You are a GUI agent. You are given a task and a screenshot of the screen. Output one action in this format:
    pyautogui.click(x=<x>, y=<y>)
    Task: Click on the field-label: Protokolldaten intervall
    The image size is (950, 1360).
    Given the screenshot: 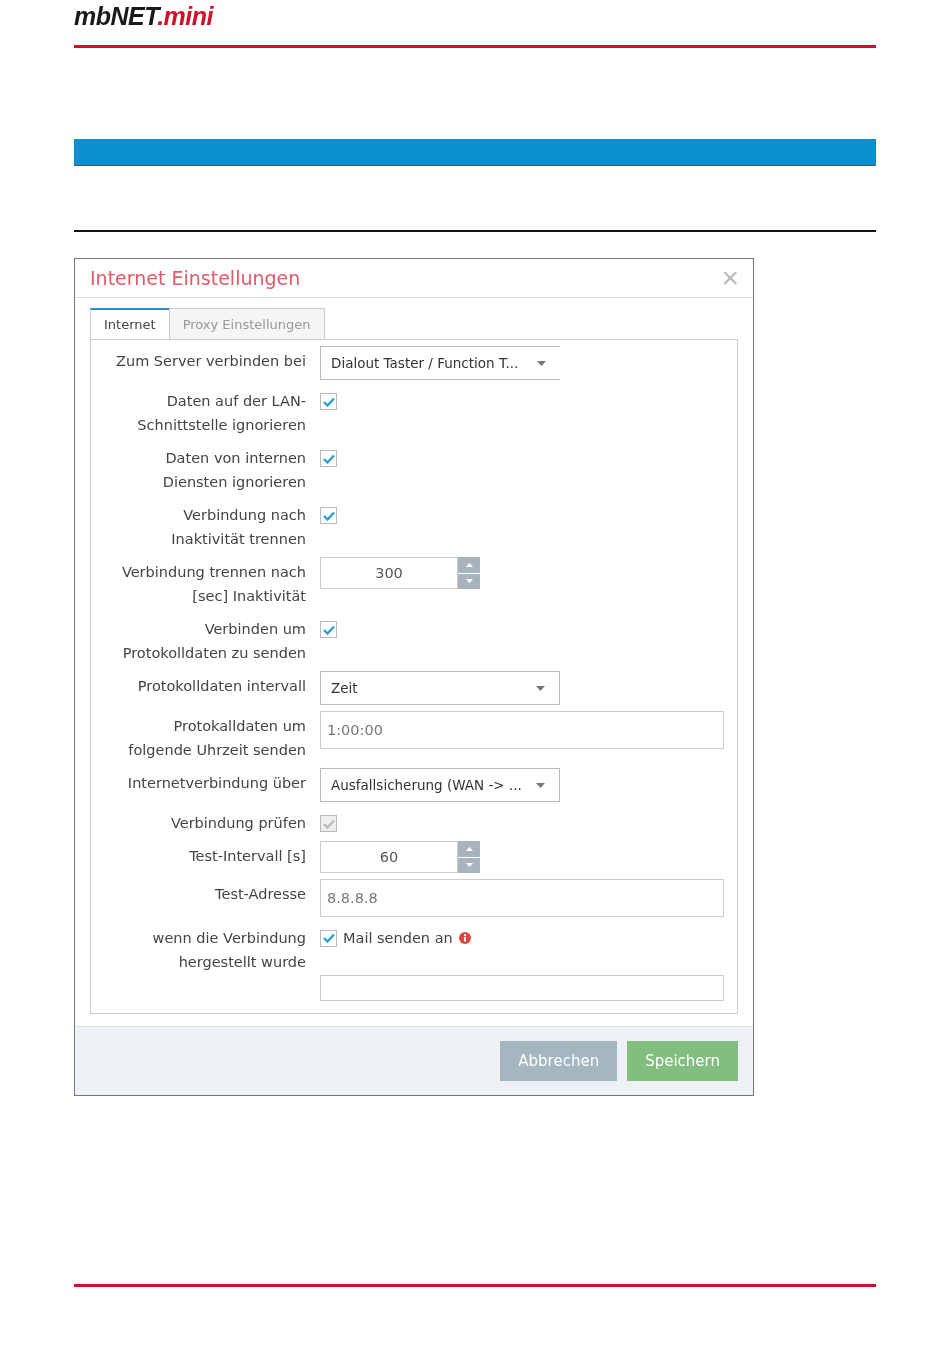 What is the action you would take?
    pyautogui.click(x=221, y=686)
    